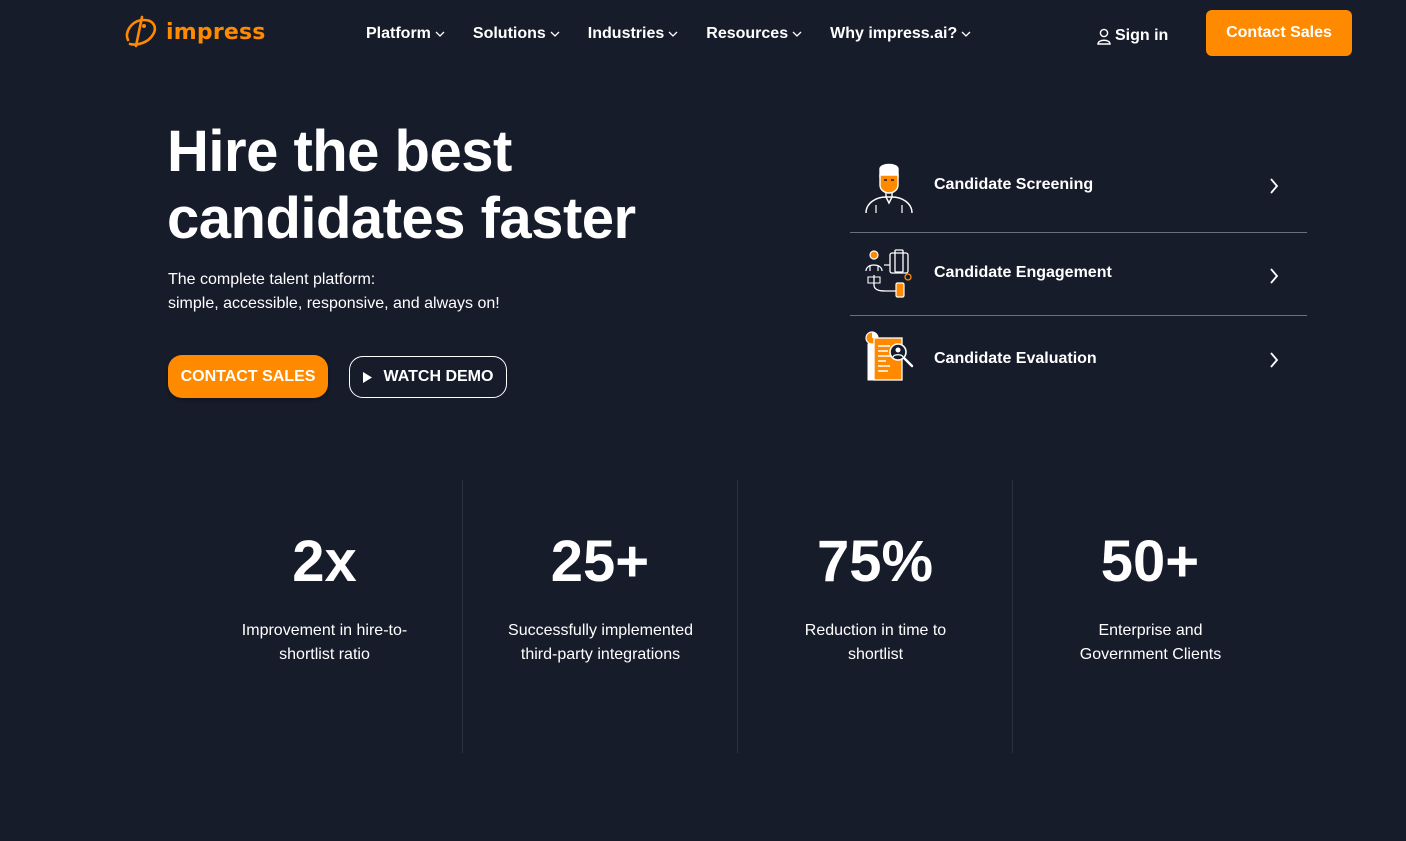 This screenshot has width=1406, height=841. I want to click on brand-logo: impress, so click(194, 32).